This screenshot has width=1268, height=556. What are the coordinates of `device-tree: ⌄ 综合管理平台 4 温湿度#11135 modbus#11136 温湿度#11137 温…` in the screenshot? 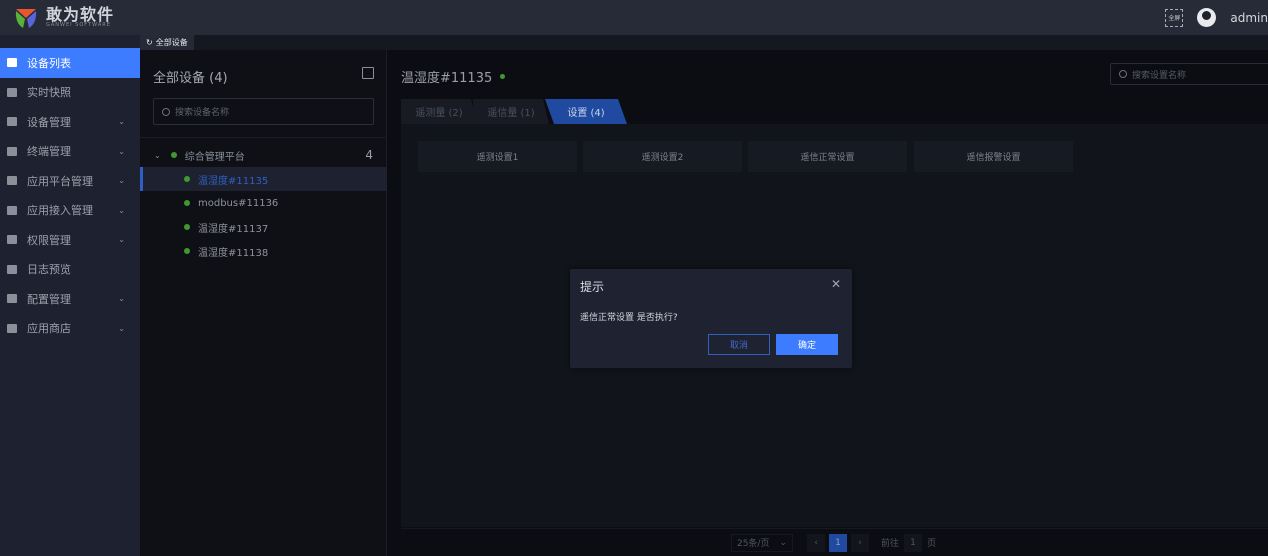 It's located at (263, 203).